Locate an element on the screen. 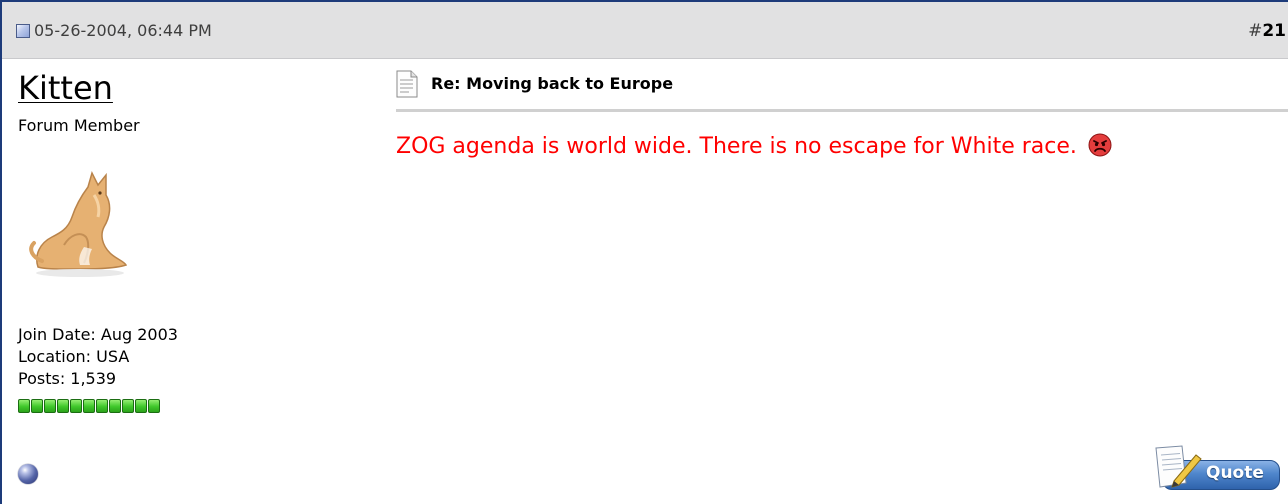 The width and height of the screenshot is (1288, 504). user-title: Forum Member is located at coordinates (79, 125).